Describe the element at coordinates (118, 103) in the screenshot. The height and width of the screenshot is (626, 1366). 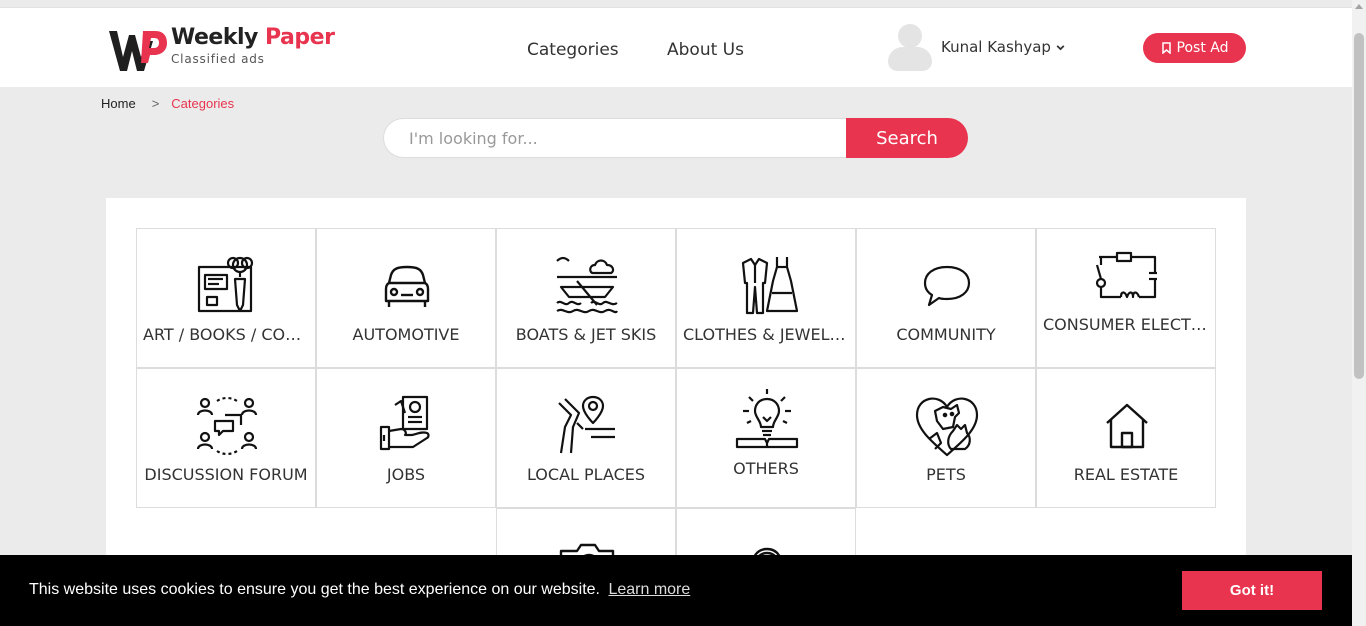
I see `breadcrumb-home: Home` at that location.